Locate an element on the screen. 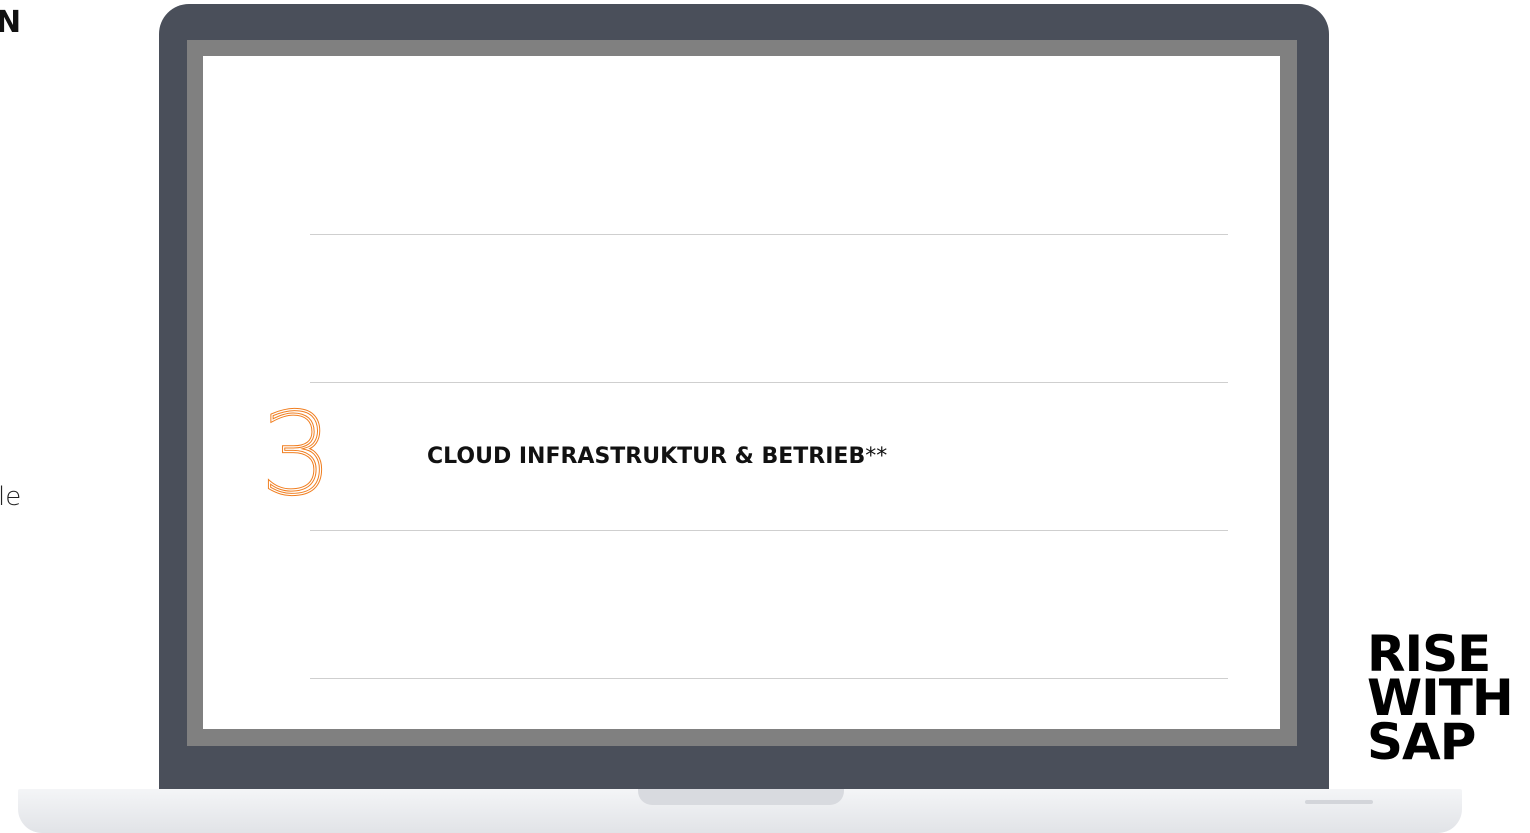 This screenshot has width=1530, height=833. step-title-footnote-mark: ** is located at coordinates (876, 456).